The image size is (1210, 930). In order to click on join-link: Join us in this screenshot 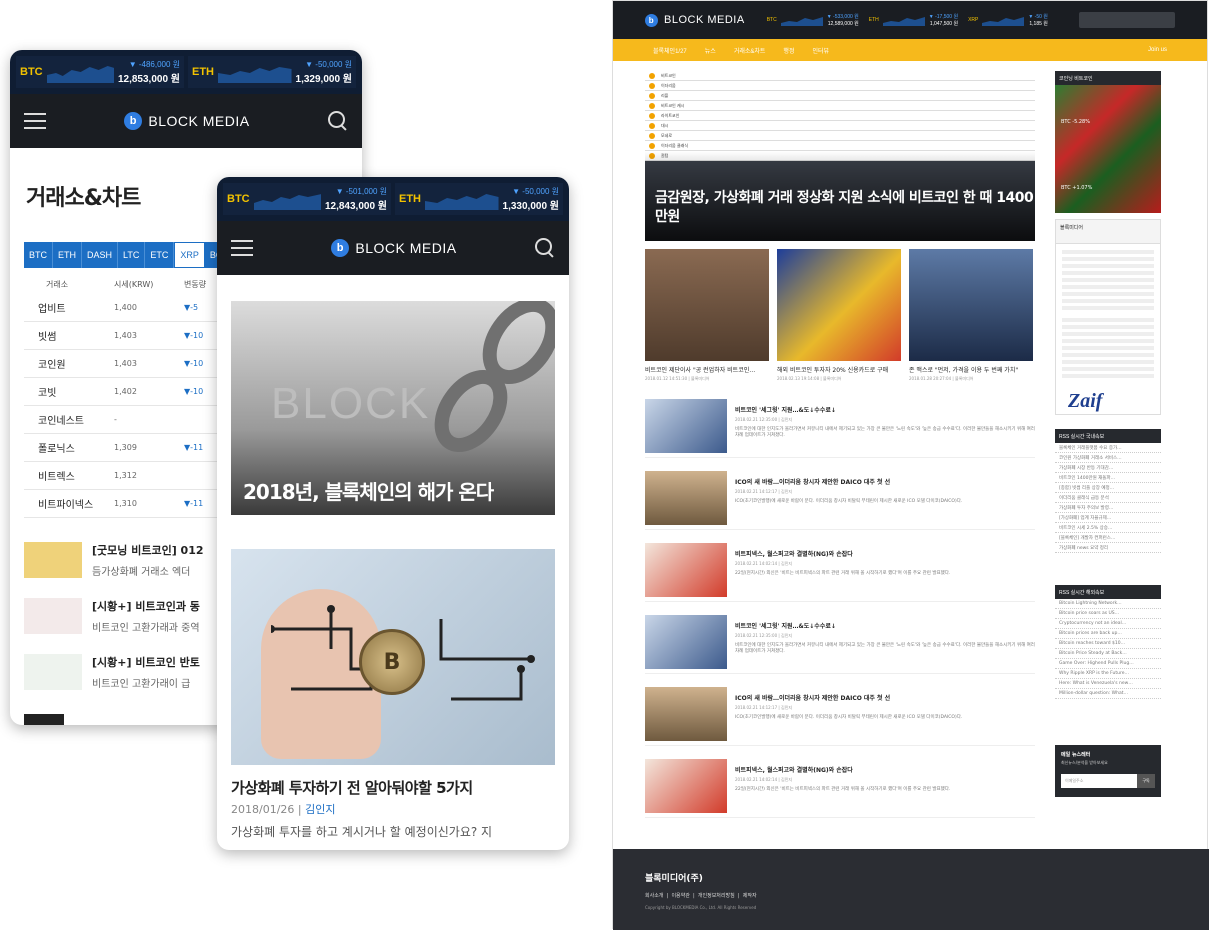, I will do `click(1157, 50)`.